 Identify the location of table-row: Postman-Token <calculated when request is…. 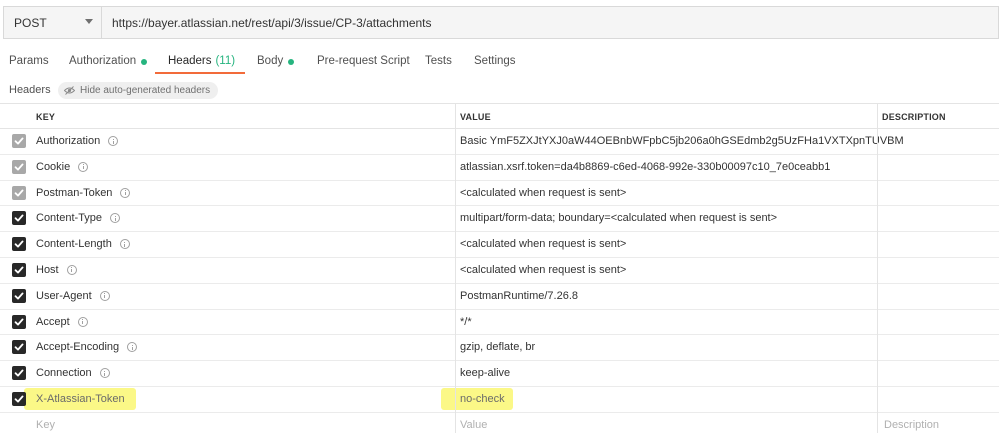
(499, 194).